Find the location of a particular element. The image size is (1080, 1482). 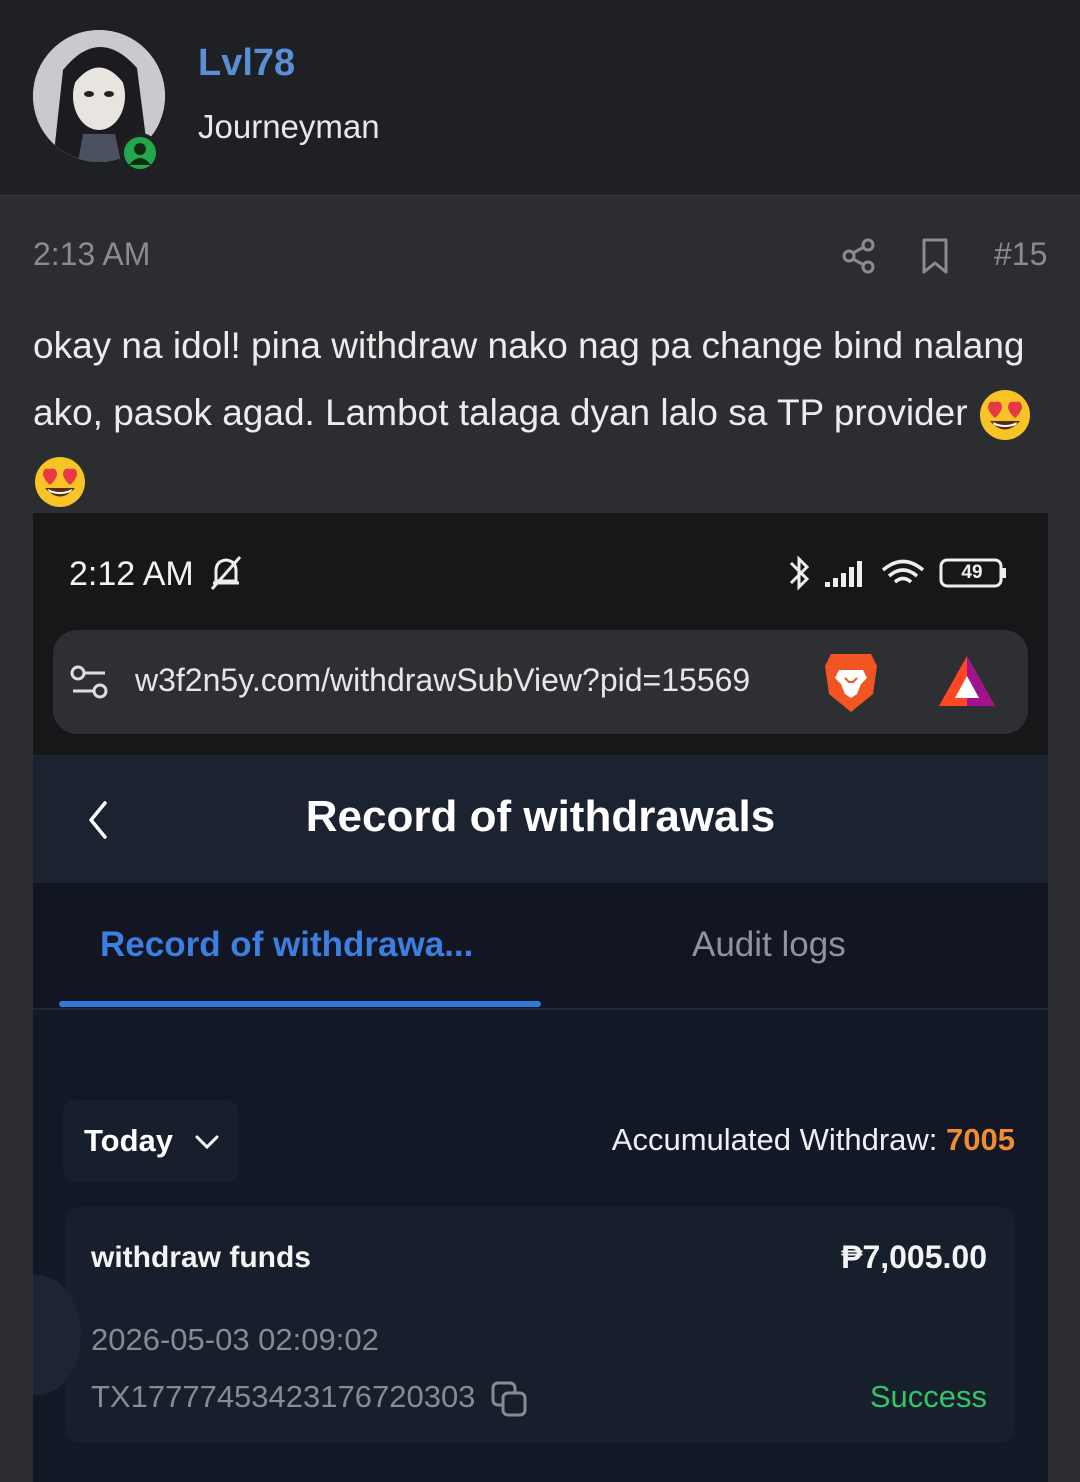

record-txid: TX17777453423176720303 is located at coordinates (283, 1396).